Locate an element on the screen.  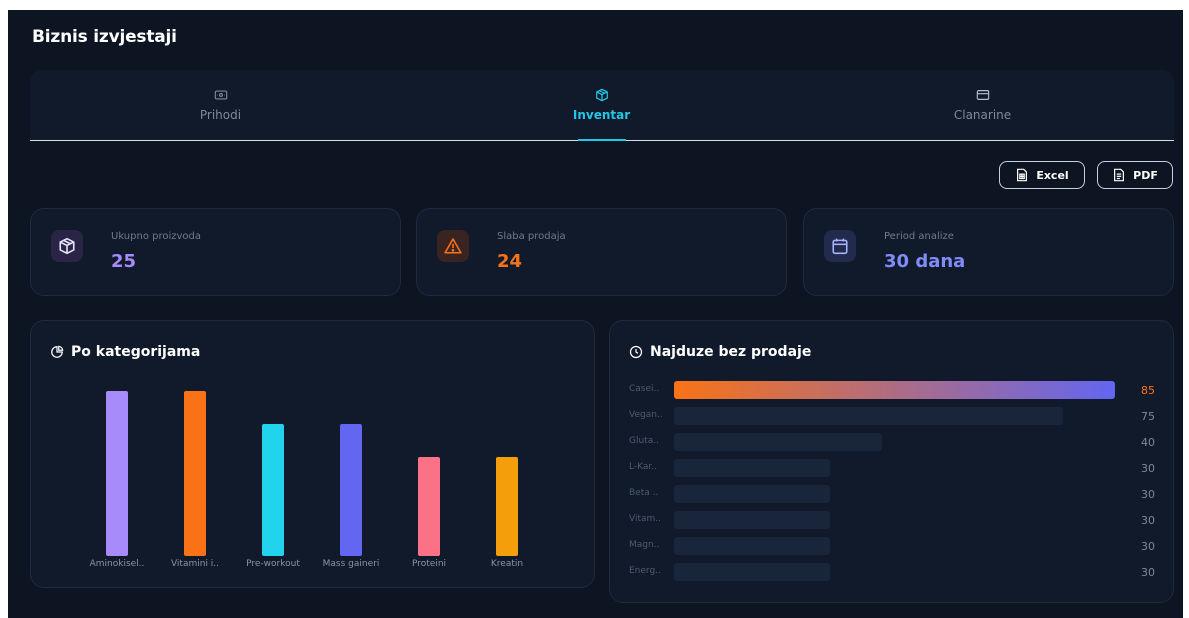
panel-title: Po kategorijama is located at coordinates (125, 352).